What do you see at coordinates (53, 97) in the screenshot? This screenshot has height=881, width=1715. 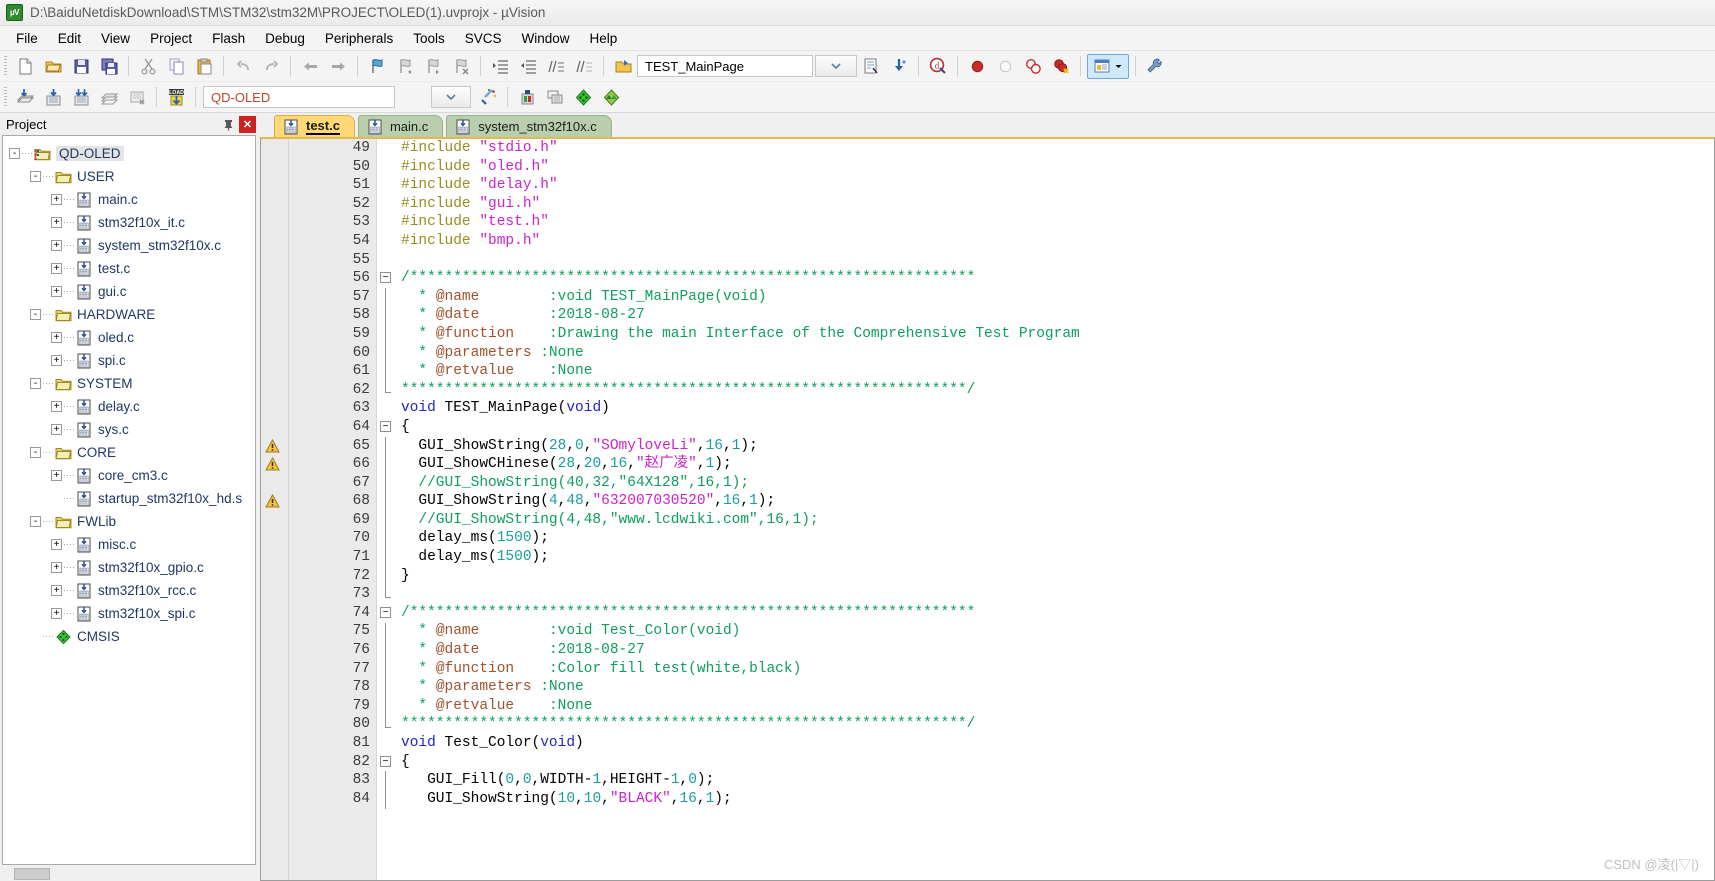 I see `build-target-icon` at bounding box center [53, 97].